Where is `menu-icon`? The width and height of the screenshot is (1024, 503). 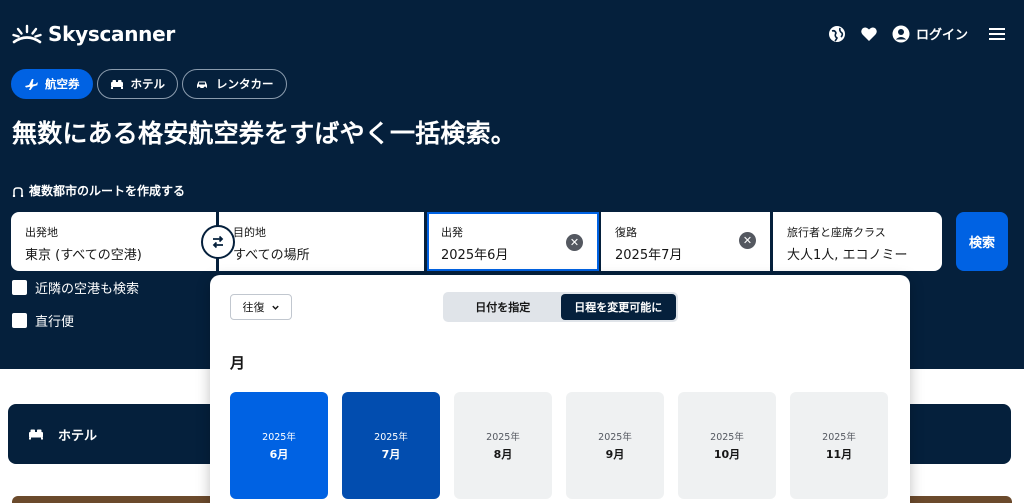
menu-icon is located at coordinates (997, 34).